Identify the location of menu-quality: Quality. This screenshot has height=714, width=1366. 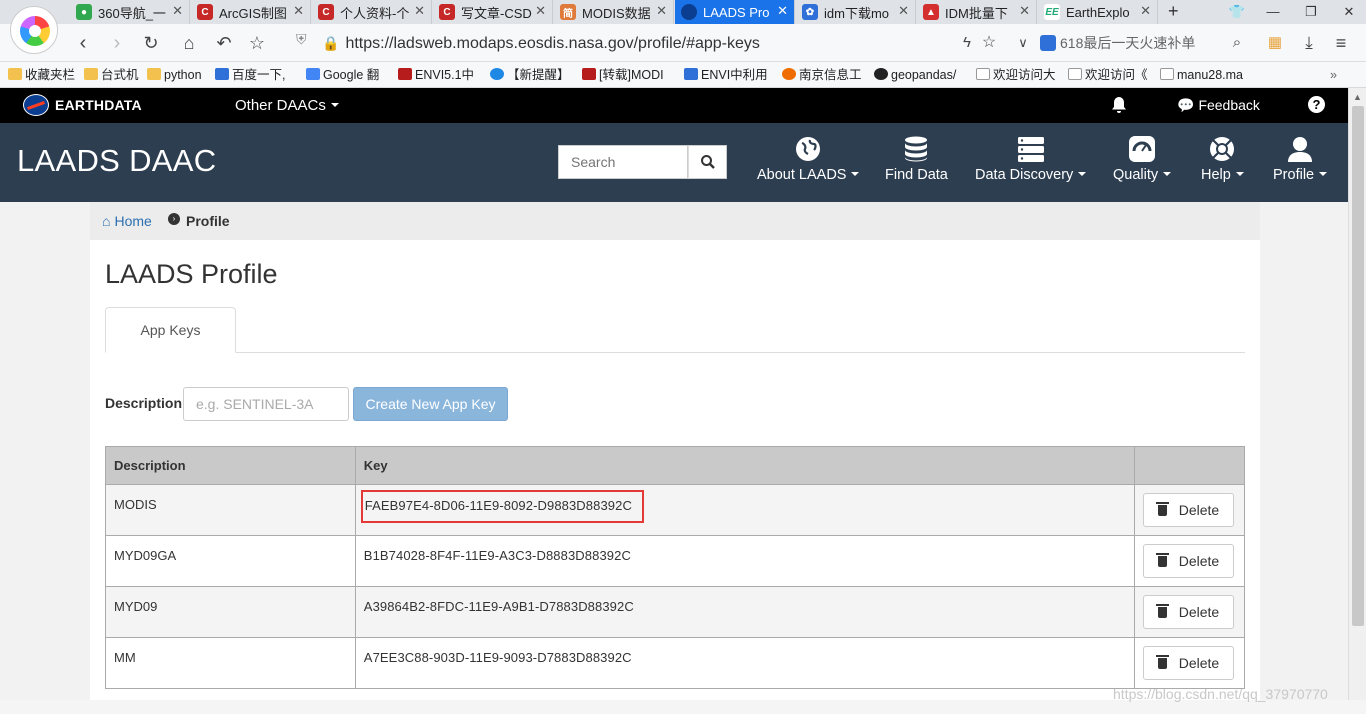
(1142, 159).